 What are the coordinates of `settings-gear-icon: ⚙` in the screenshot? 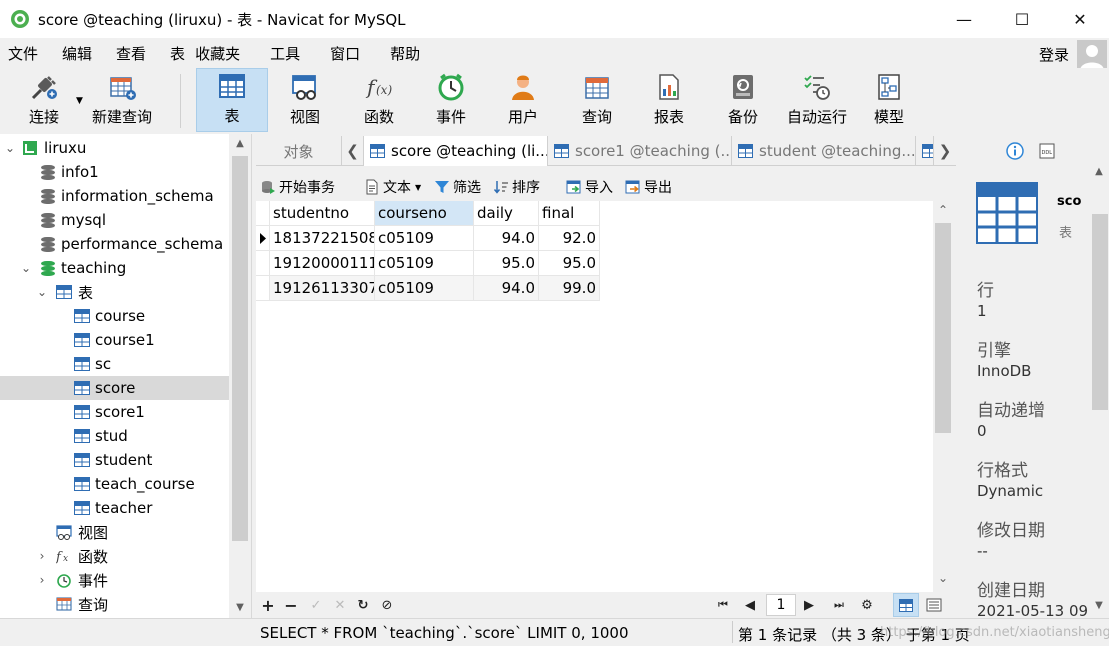 It's located at (867, 605).